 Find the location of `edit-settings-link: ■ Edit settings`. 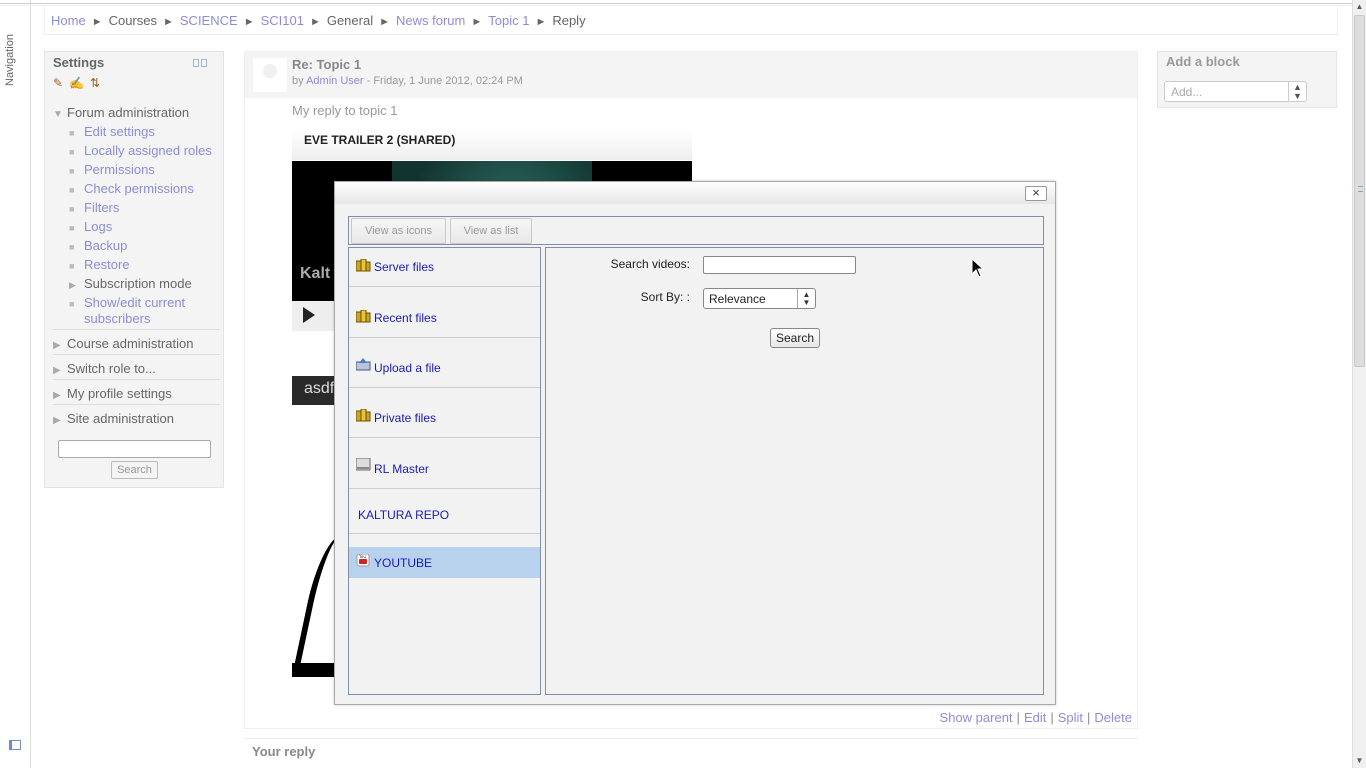

edit-settings-link: ■ Edit settings is located at coordinates (112, 131).